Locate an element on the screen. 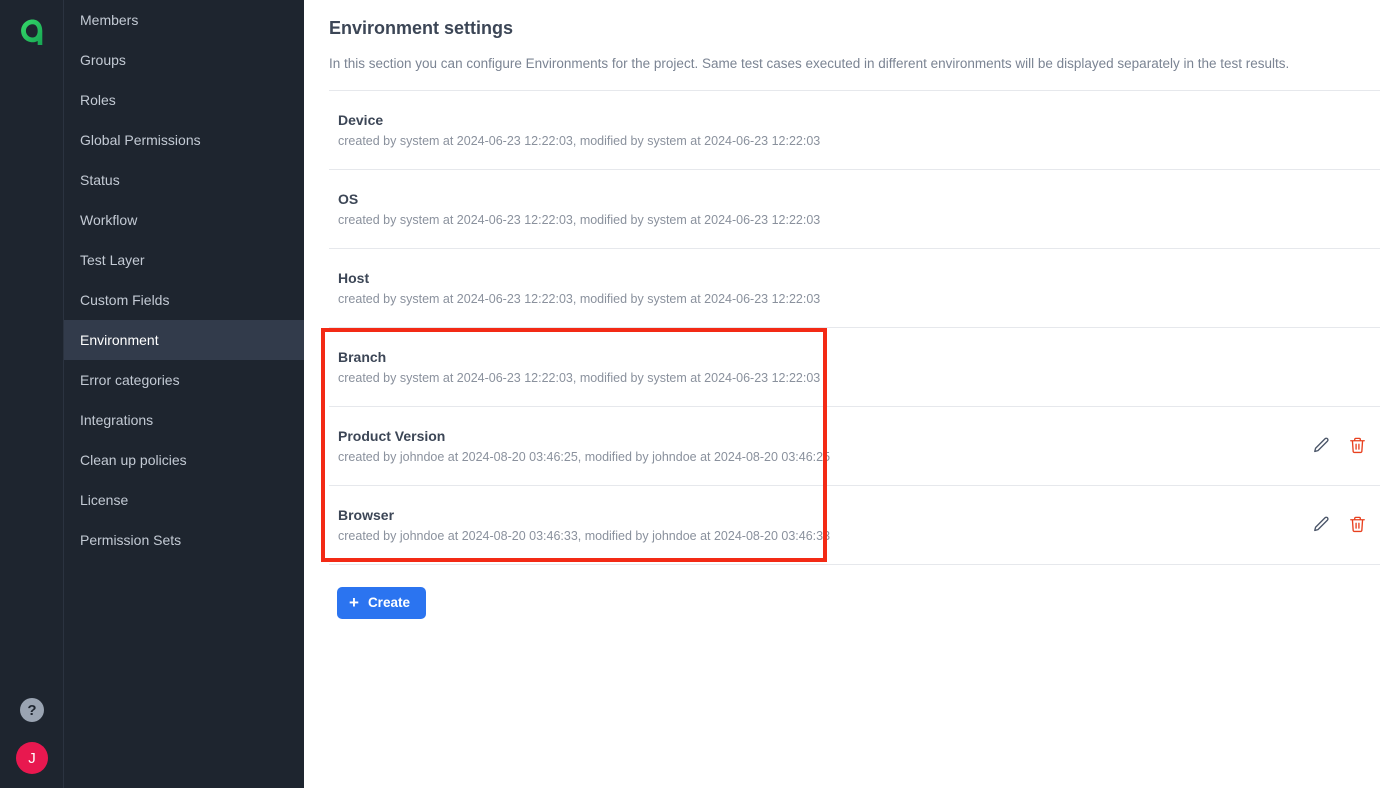  sidebar-item-label: Roles is located at coordinates (98, 100).